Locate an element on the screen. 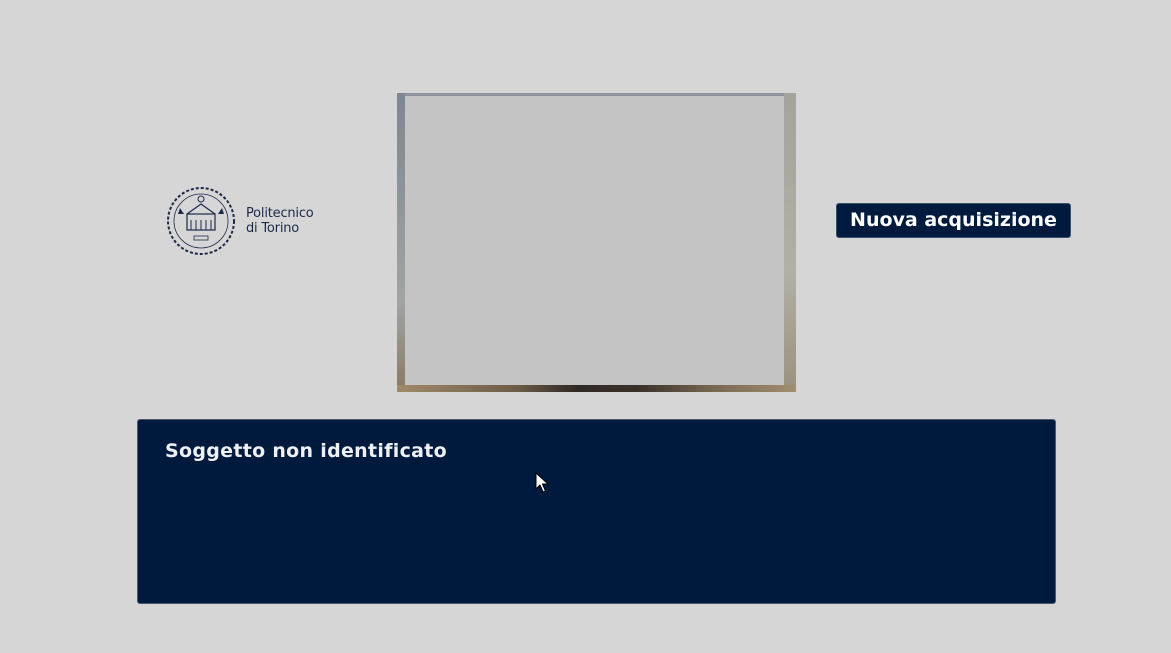  camera-frame-edge-bottom is located at coordinates (596, 388).